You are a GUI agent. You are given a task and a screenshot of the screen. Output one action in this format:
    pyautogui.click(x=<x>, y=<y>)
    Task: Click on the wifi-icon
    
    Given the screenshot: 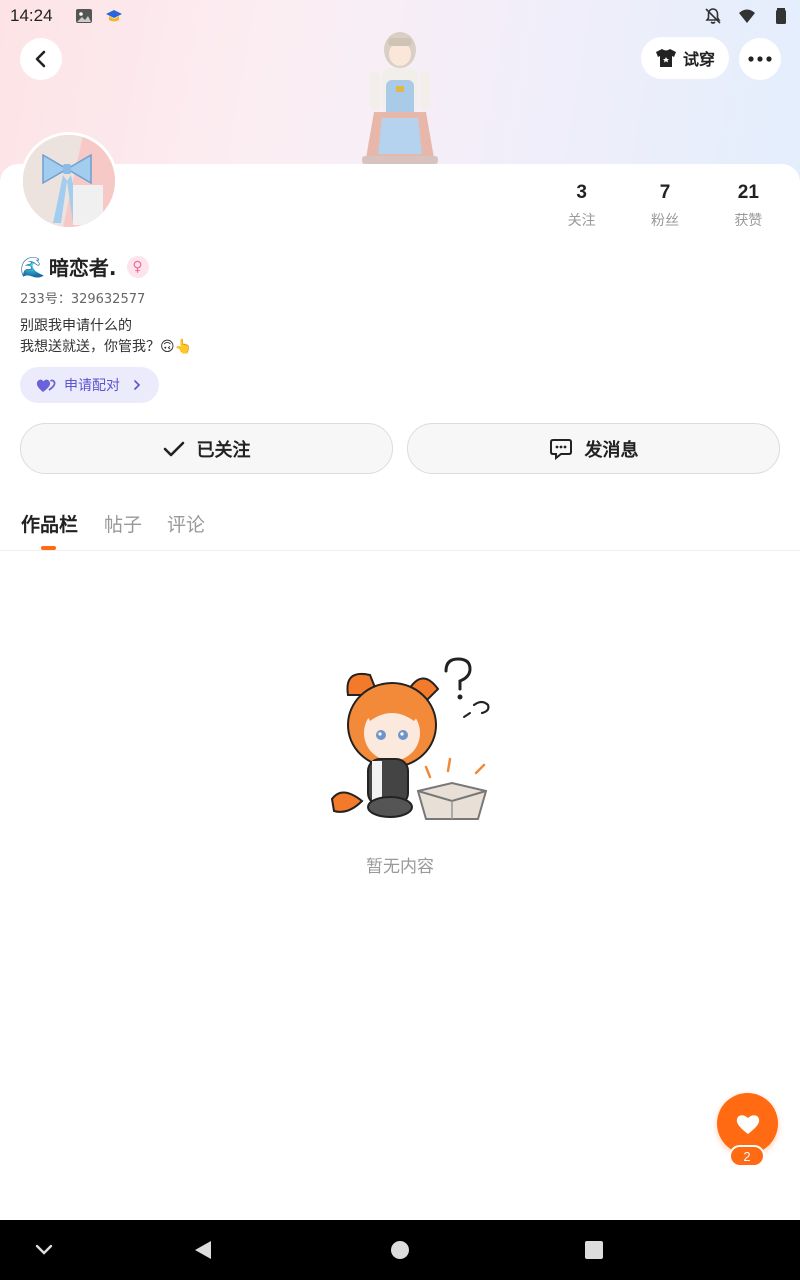 What is the action you would take?
    pyautogui.click(x=747, y=16)
    